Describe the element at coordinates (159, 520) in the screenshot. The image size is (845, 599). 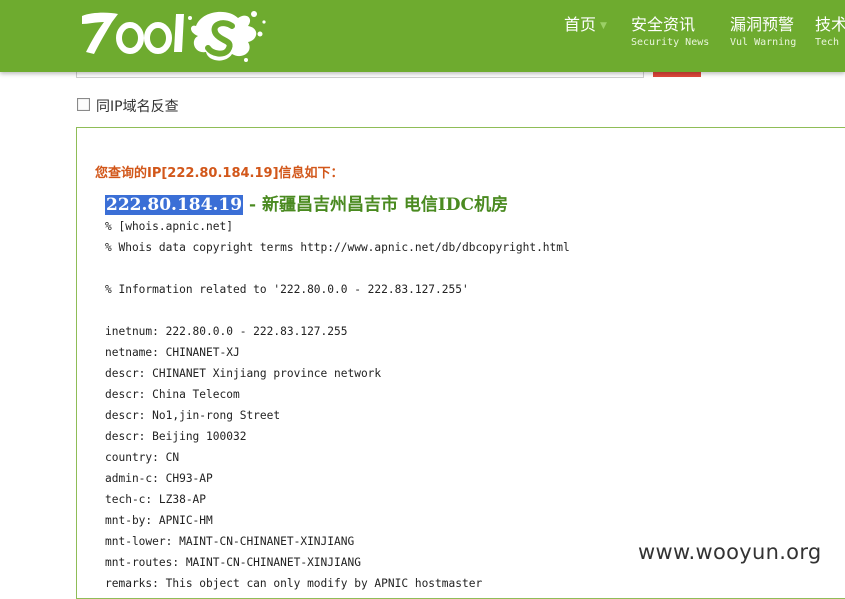
I see `whois-line: mnt-by: APNIC-HM` at that location.